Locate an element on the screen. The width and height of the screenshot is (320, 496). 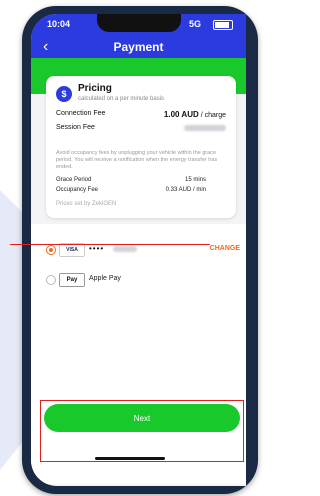
session-fee-redacted is located at coordinates (205, 128).